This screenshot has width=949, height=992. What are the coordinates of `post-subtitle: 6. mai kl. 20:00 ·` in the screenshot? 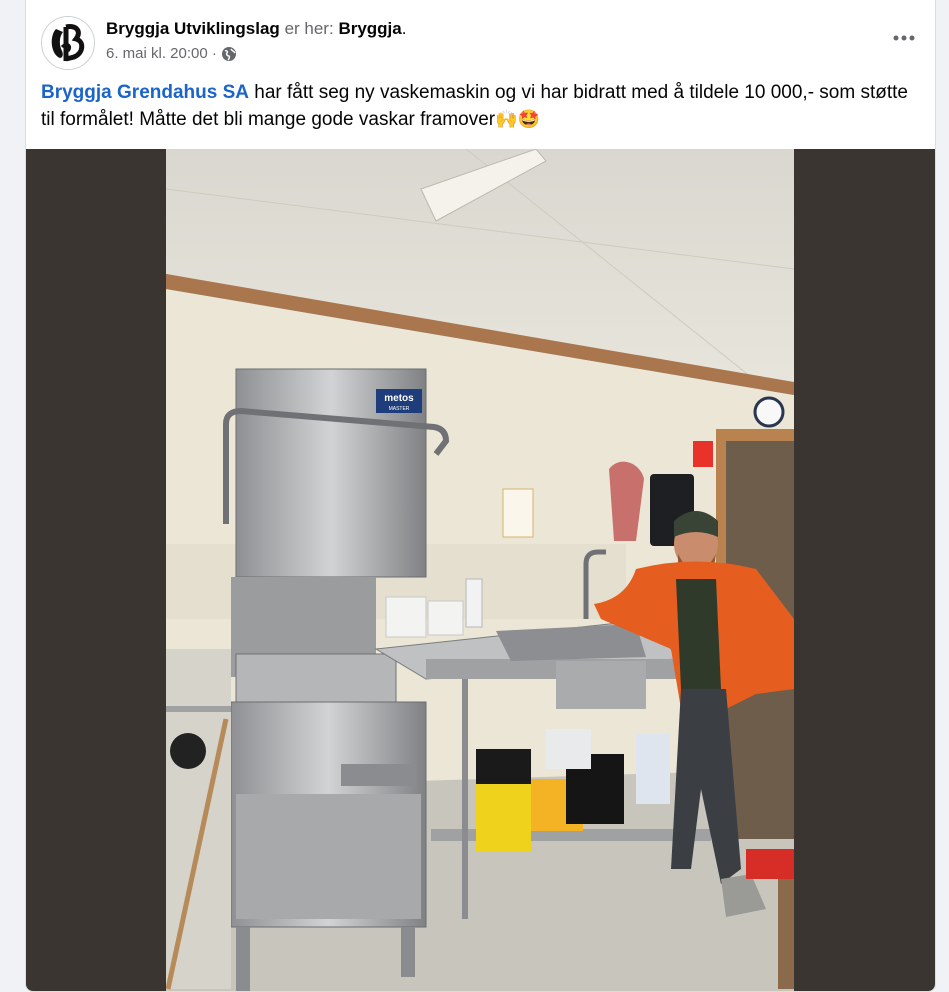 It's located at (256, 53).